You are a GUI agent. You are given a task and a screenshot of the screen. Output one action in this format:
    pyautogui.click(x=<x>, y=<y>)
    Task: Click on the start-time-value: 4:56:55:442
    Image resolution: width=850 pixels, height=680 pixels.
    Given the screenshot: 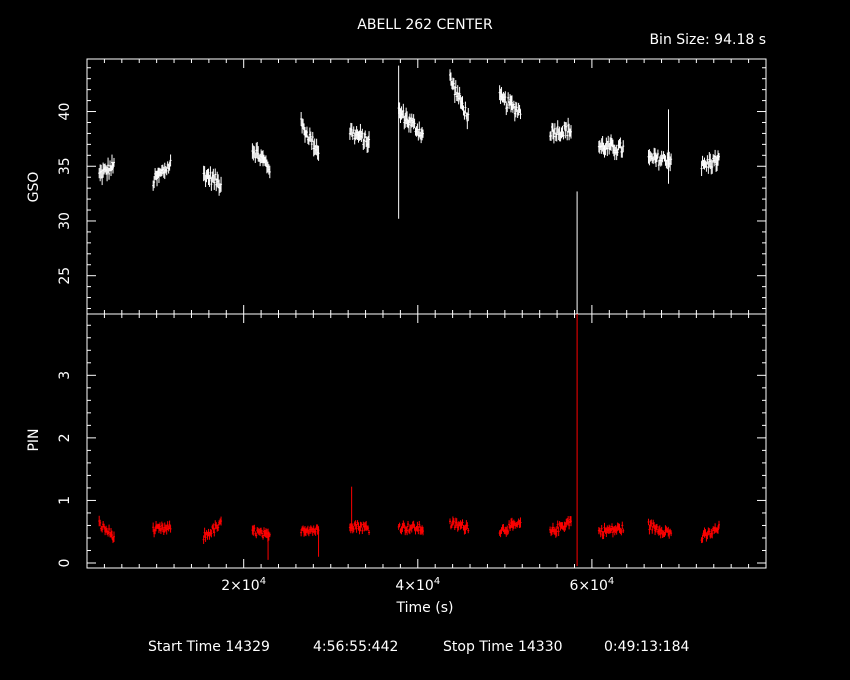 What is the action you would take?
    pyautogui.click(x=355, y=647)
    